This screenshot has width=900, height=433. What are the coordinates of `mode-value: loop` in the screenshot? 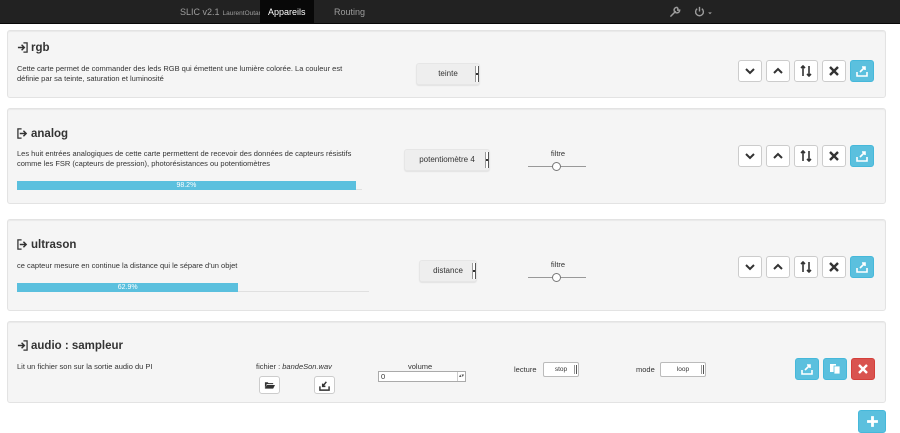 It's located at (683, 369).